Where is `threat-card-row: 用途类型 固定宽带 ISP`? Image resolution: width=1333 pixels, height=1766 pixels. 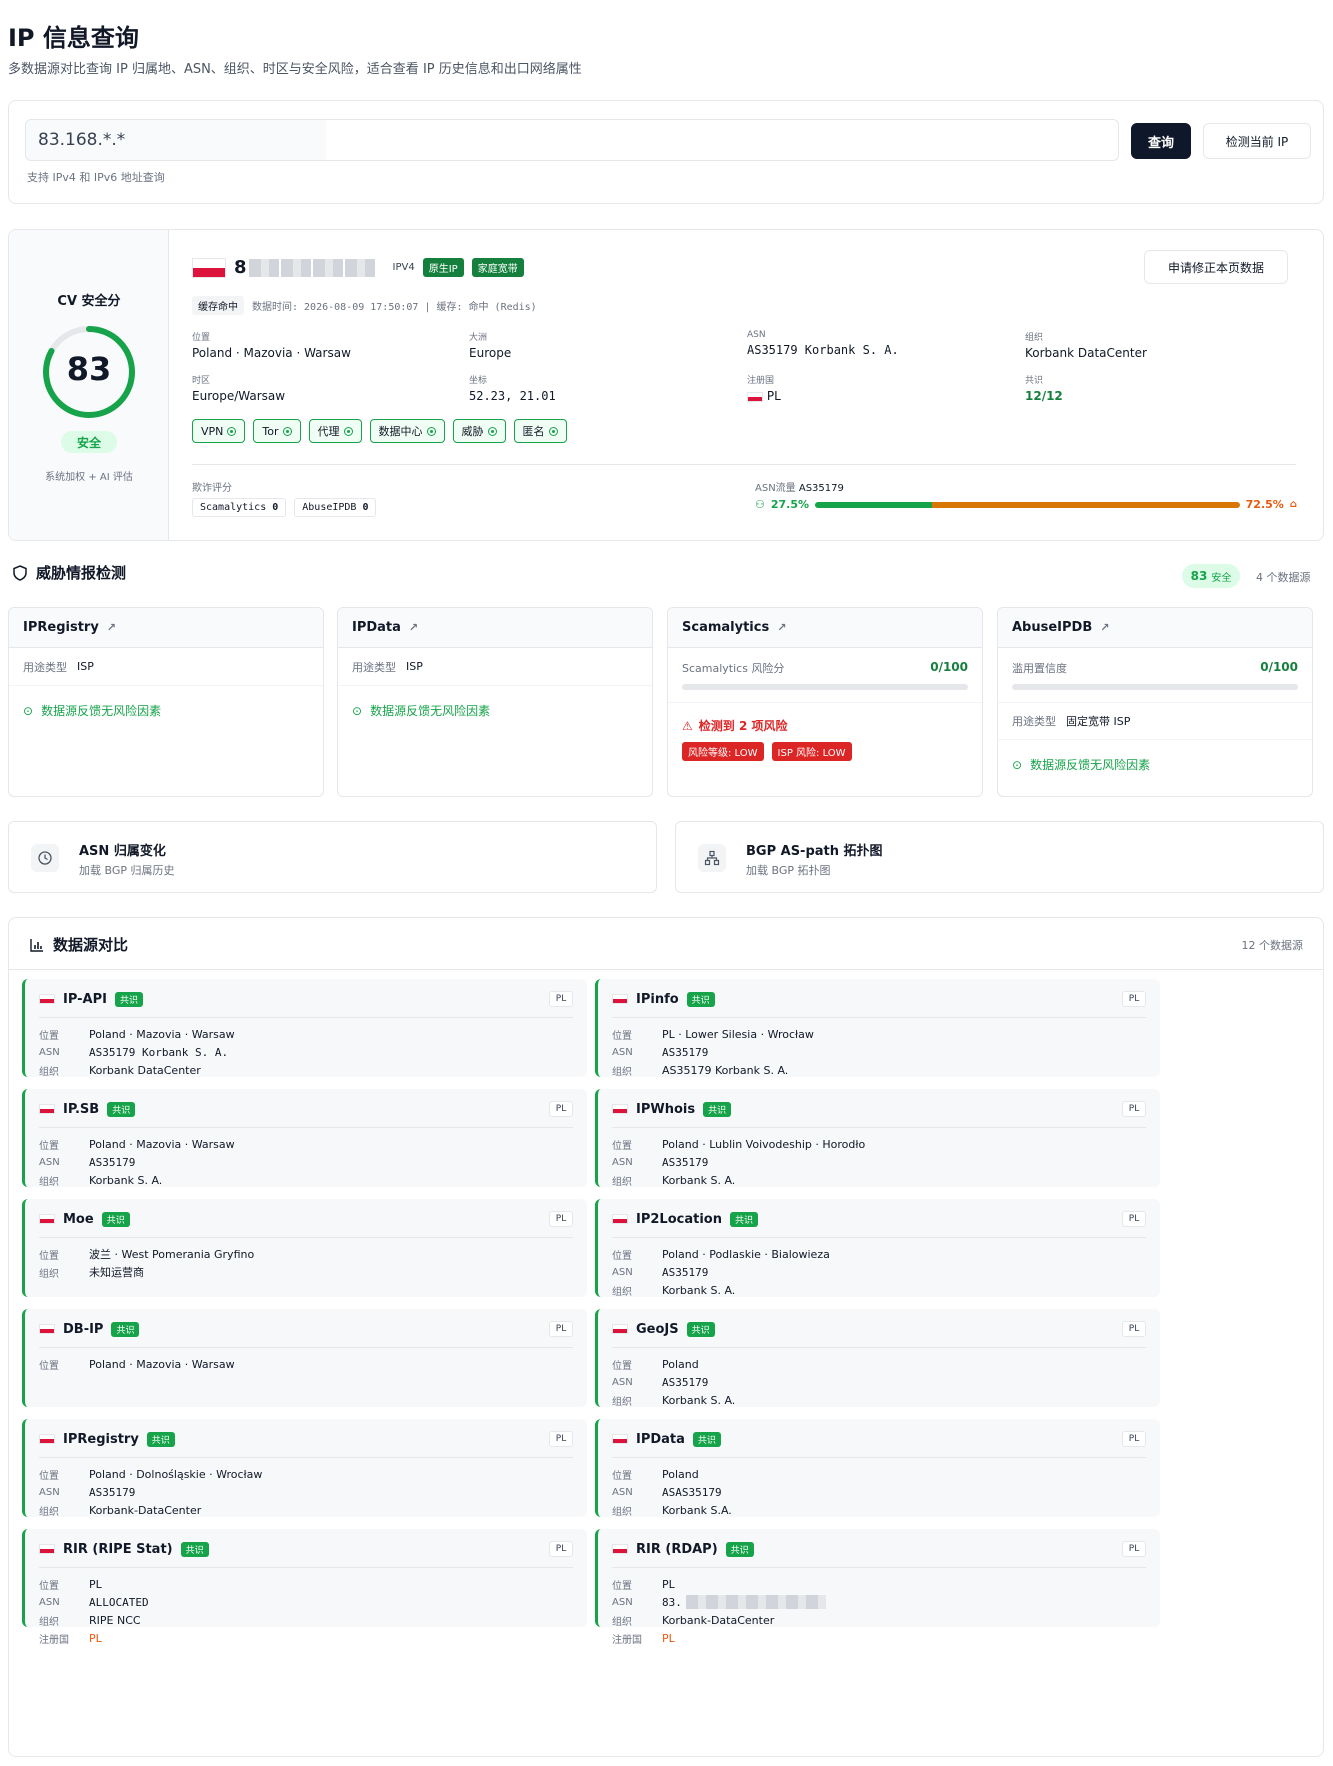
threat-card-row: 用途类型 固定宽带 ISP is located at coordinates (1155, 721).